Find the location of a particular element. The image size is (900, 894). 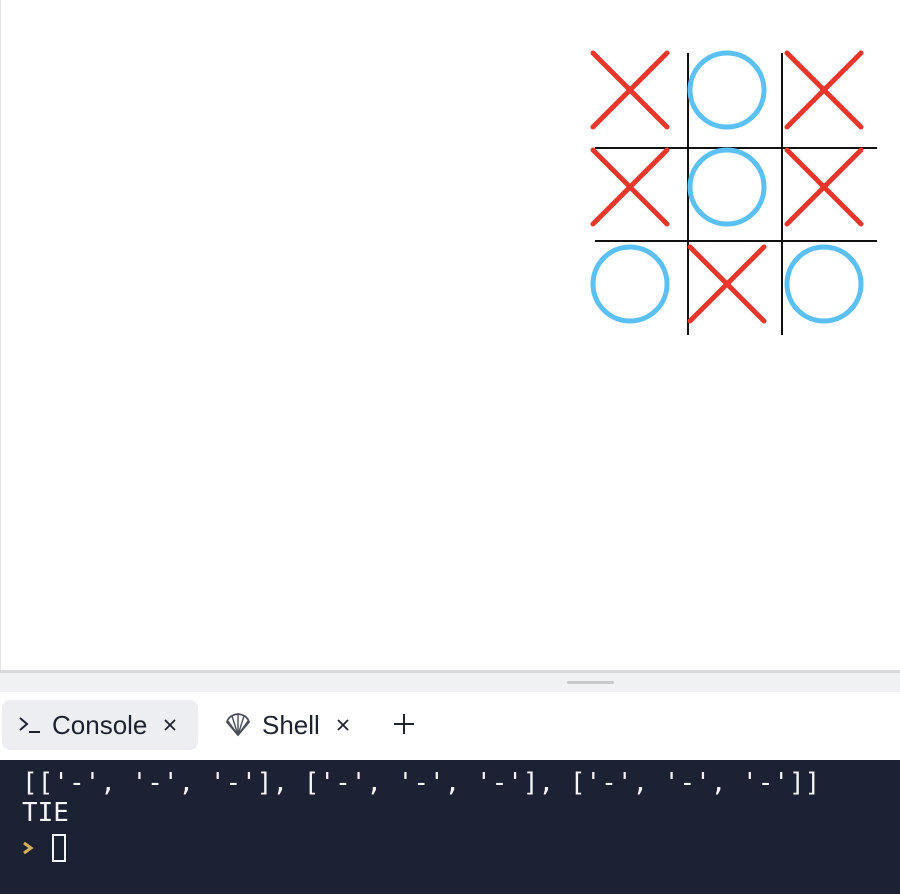

resize-handle is located at coordinates (590, 682).